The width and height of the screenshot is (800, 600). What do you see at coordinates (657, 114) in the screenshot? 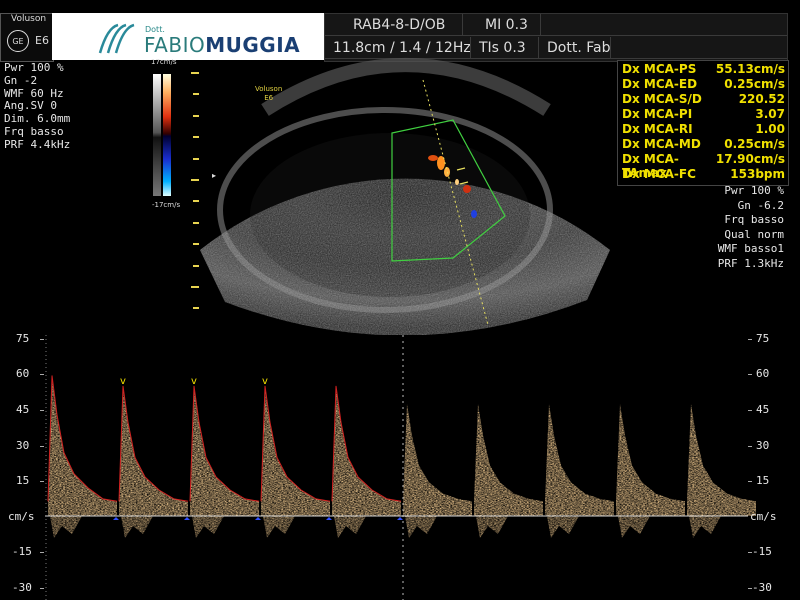
I see `measurement-label: Dx MCA-PI` at bounding box center [657, 114].